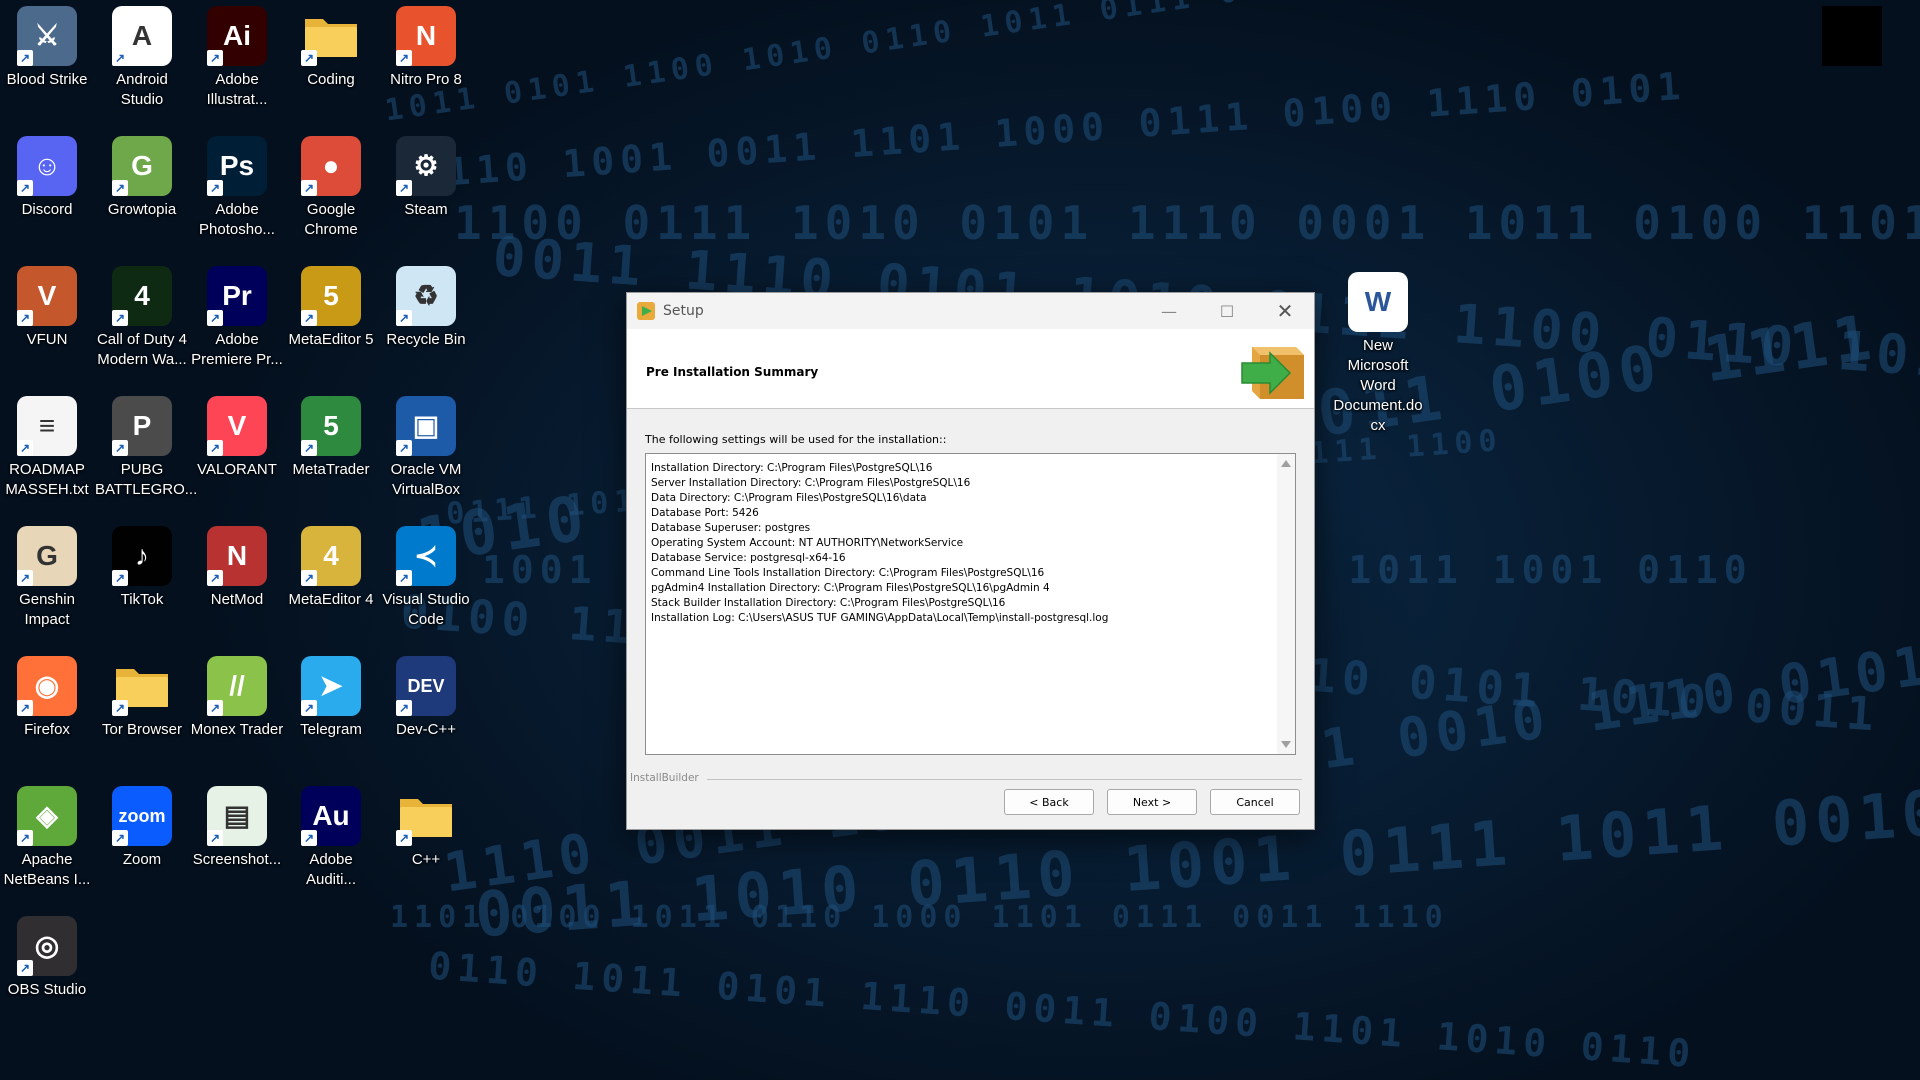  I want to click on scroll-up-arrow-icon, so click(1286, 463).